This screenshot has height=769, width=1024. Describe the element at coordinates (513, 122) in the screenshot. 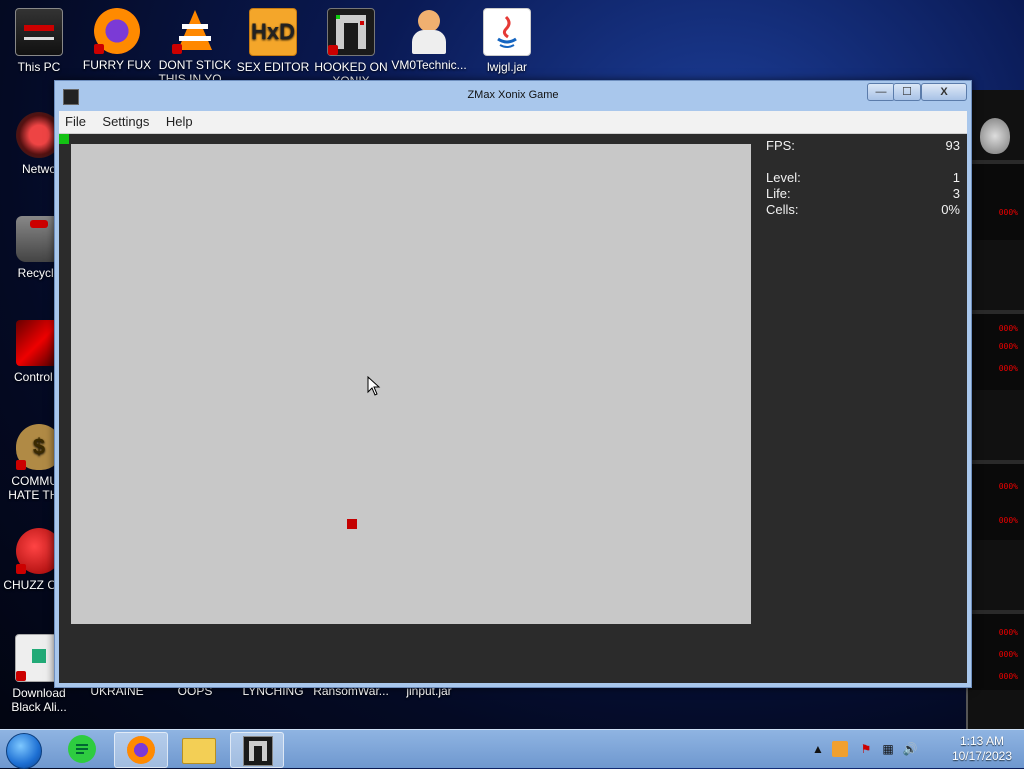

I see `menu-bar: File Settings Help` at that location.